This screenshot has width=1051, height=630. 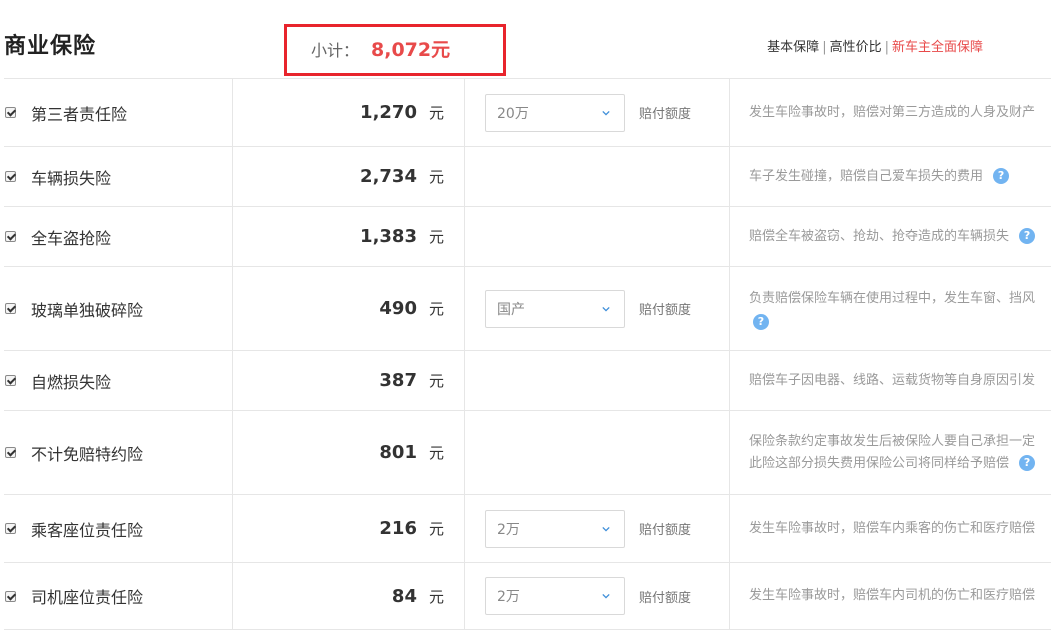 What do you see at coordinates (555, 112) in the screenshot?
I see `coverage-select: 20万` at bounding box center [555, 112].